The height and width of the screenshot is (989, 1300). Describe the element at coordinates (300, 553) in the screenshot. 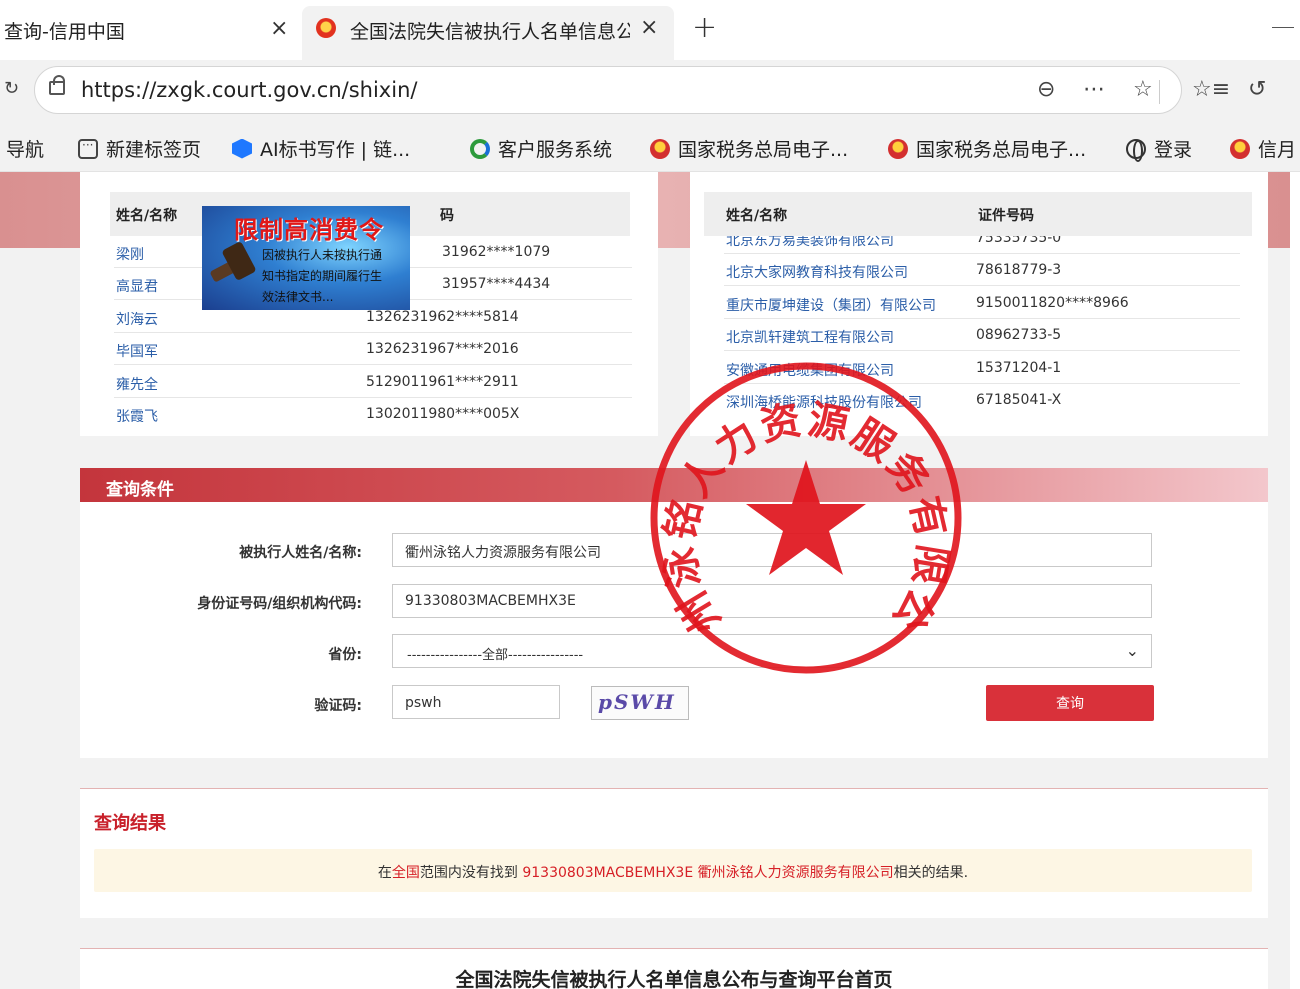

I see `name-label: 被执行人姓名/名称:` at that location.